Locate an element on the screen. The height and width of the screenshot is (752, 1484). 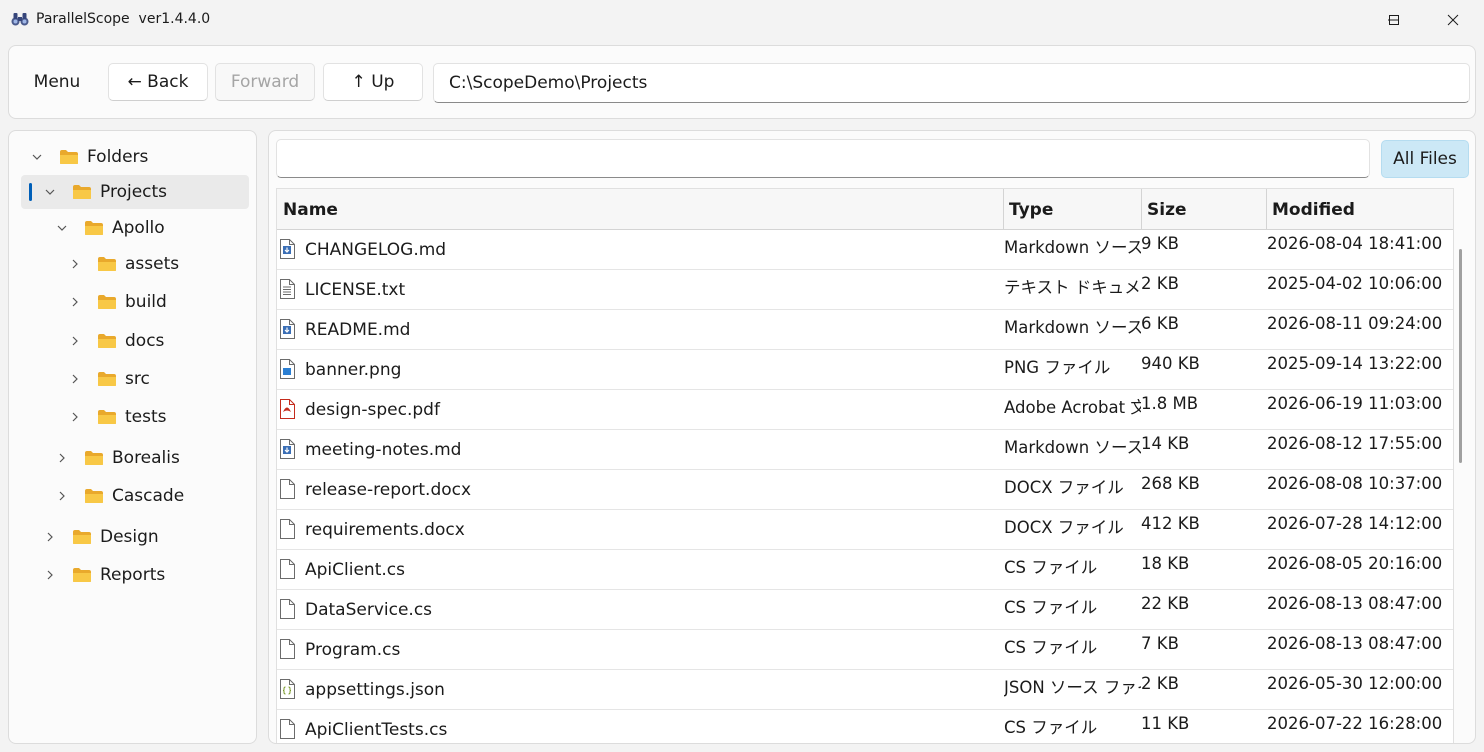
file-name: DataService.cs is located at coordinates (369, 610).